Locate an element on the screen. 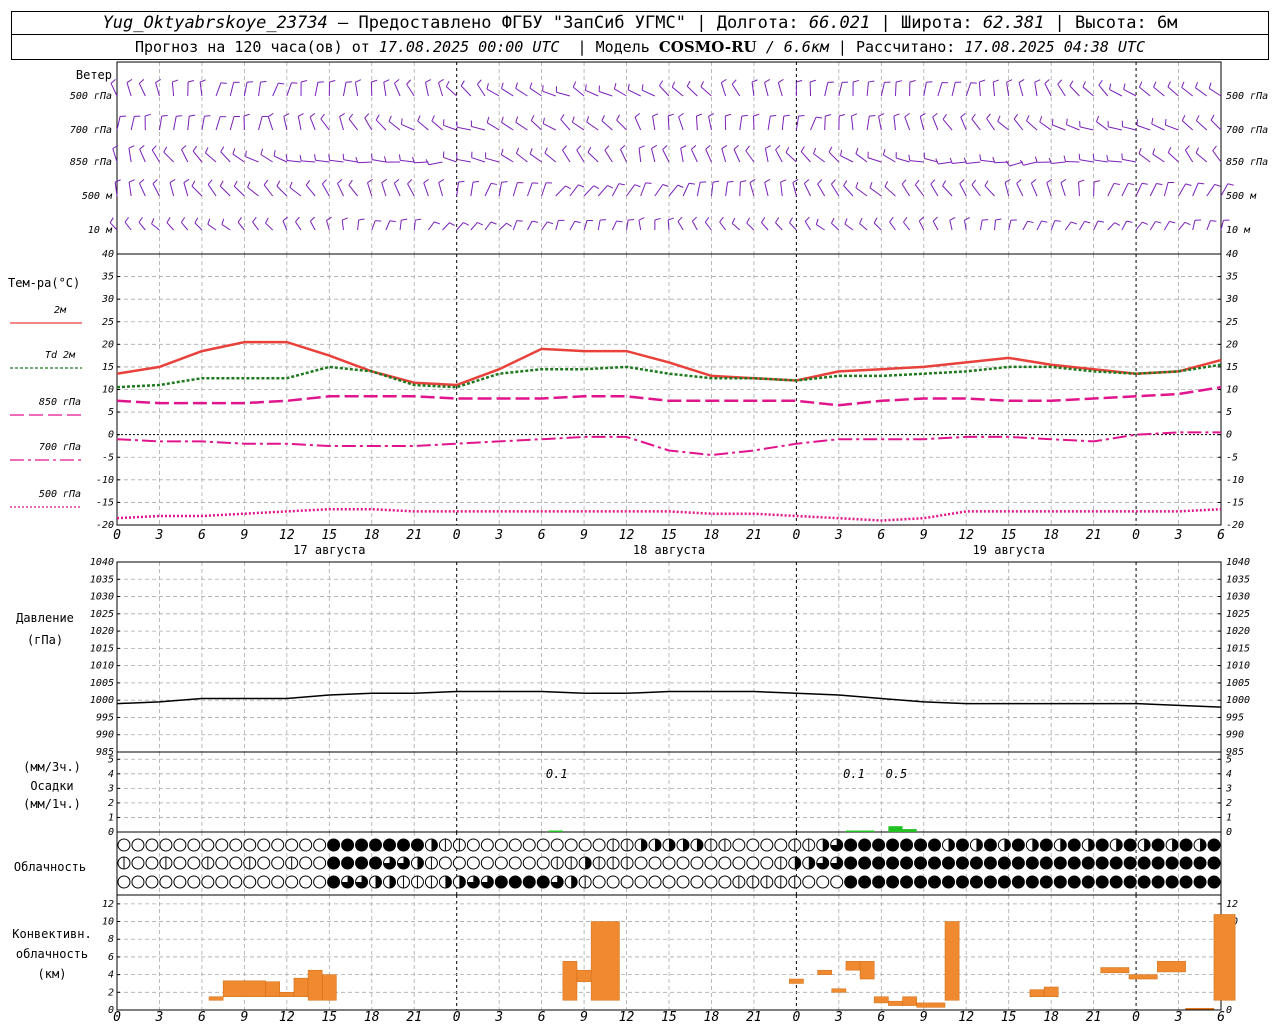 This screenshot has width=1280, height=1024. cloud-symbol-fill is located at coordinates (1035, 845).